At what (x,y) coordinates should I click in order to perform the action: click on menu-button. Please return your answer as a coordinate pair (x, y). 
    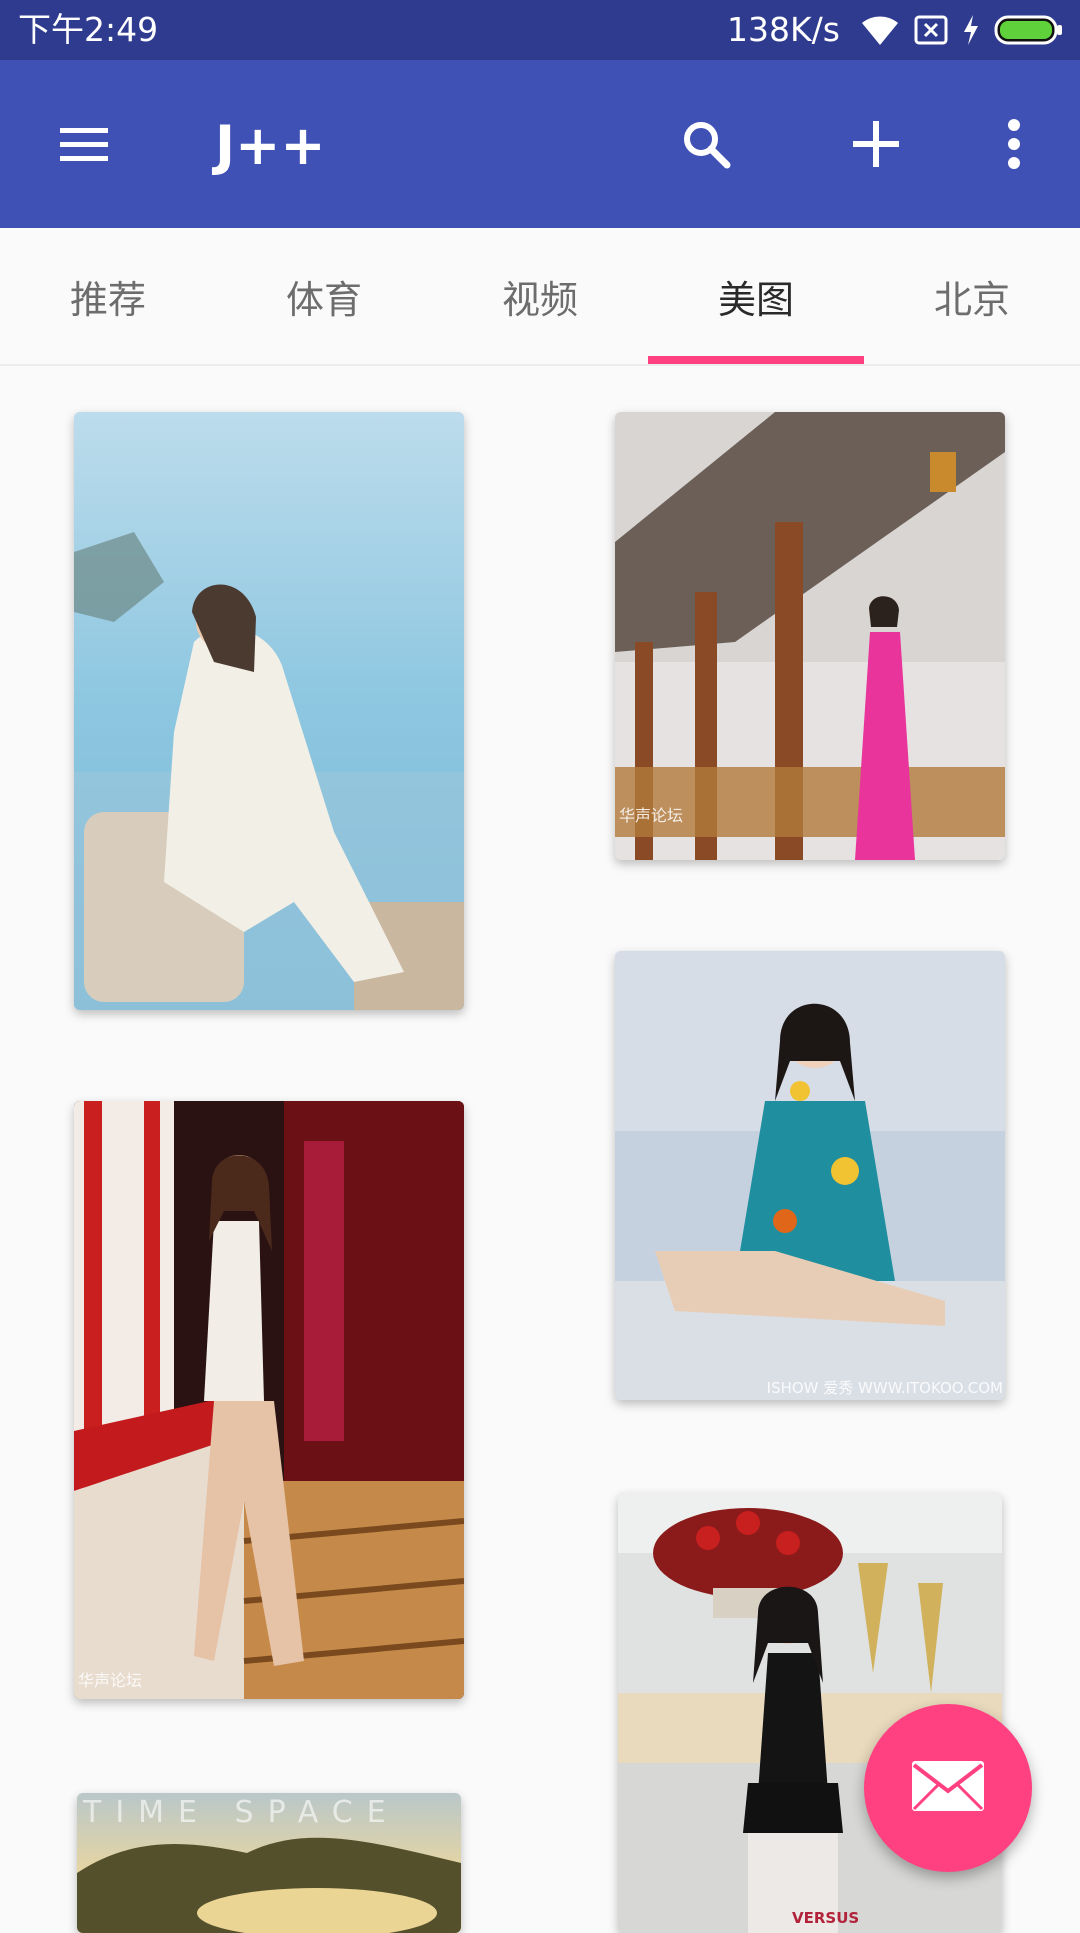
    Looking at the image, I should click on (84, 146).